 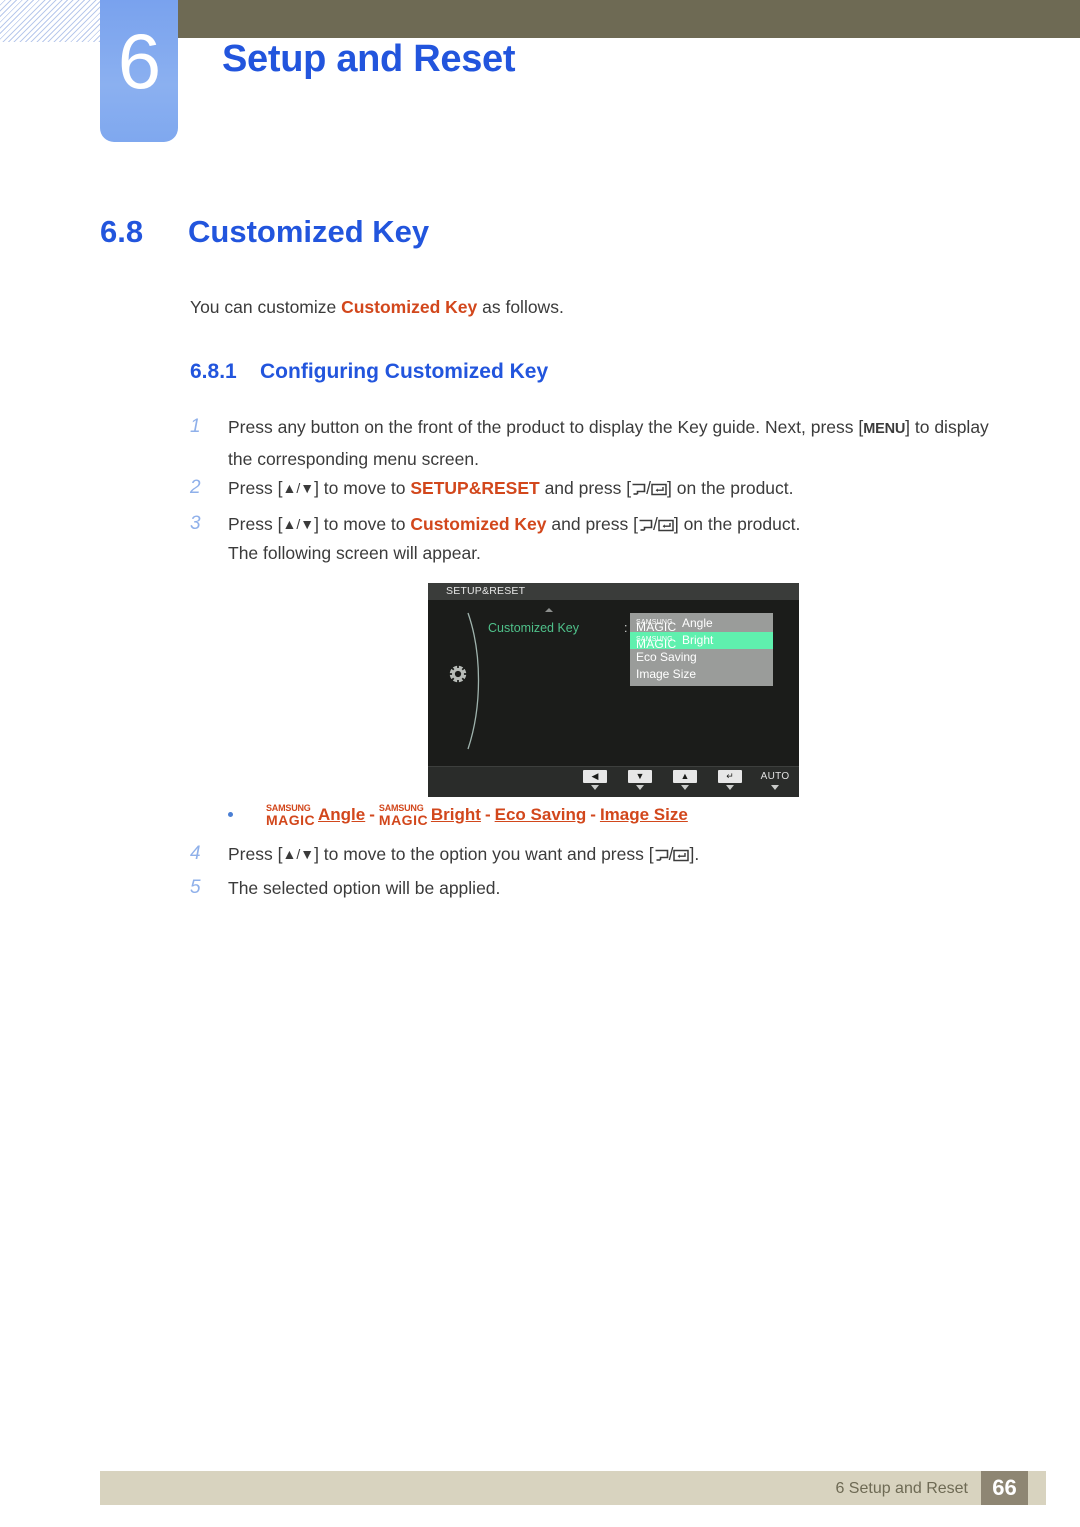 I want to click on step-4-text-a: Press [, so click(x=255, y=854).